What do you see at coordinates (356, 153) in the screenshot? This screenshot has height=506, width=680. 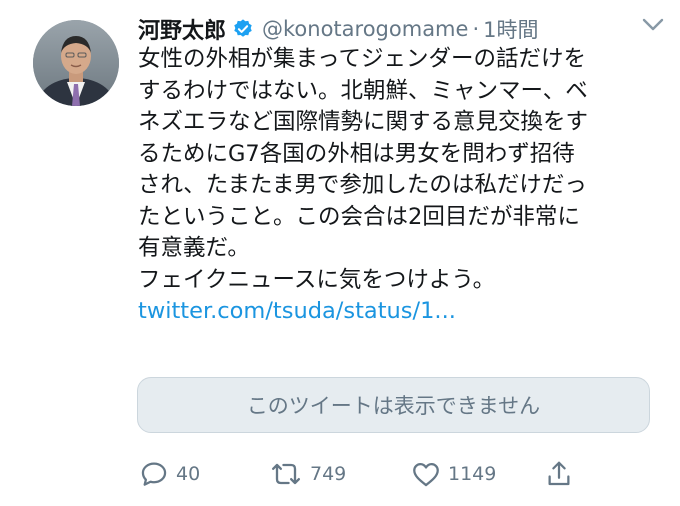 I see `tweet-text-line: るためにG7各国の外相は男女を問わず招待` at bounding box center [356, 153].